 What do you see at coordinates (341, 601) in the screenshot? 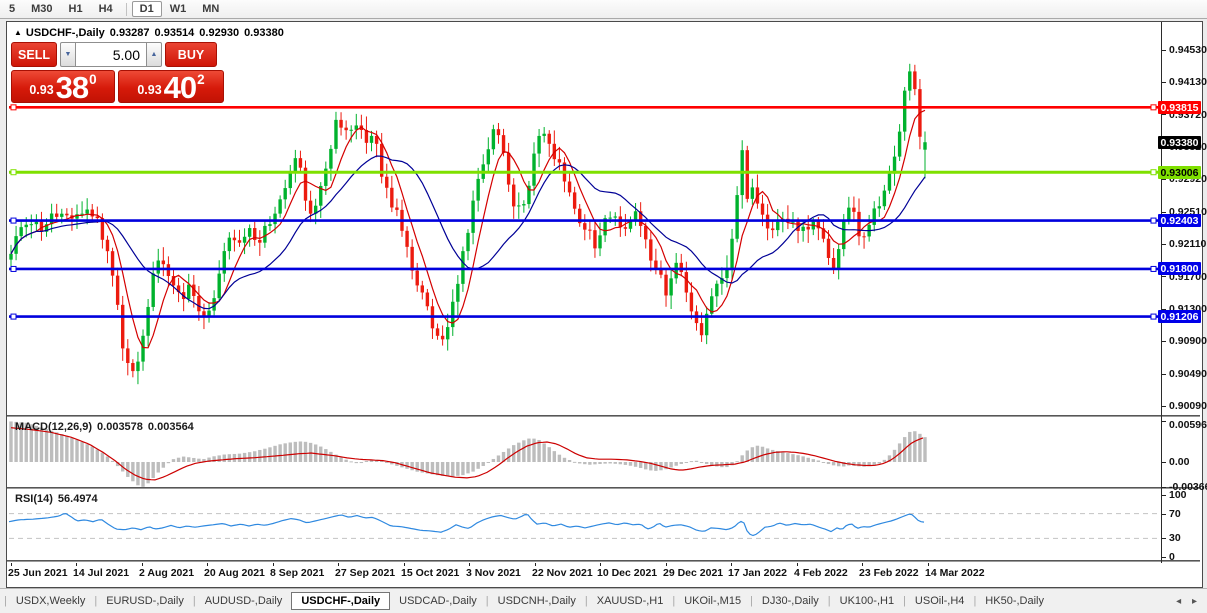
I see `chart-tab-usdchf-daily: USDCHF-,Daily` at bounding box center [341, 601].